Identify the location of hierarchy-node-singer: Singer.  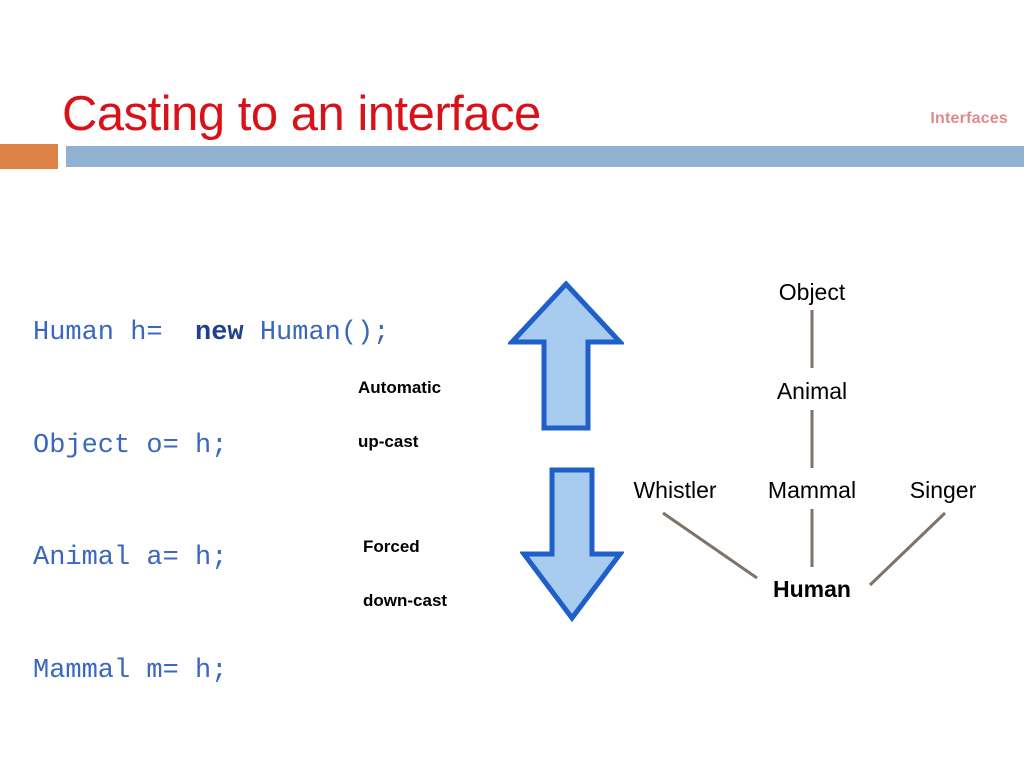
(943, 490).